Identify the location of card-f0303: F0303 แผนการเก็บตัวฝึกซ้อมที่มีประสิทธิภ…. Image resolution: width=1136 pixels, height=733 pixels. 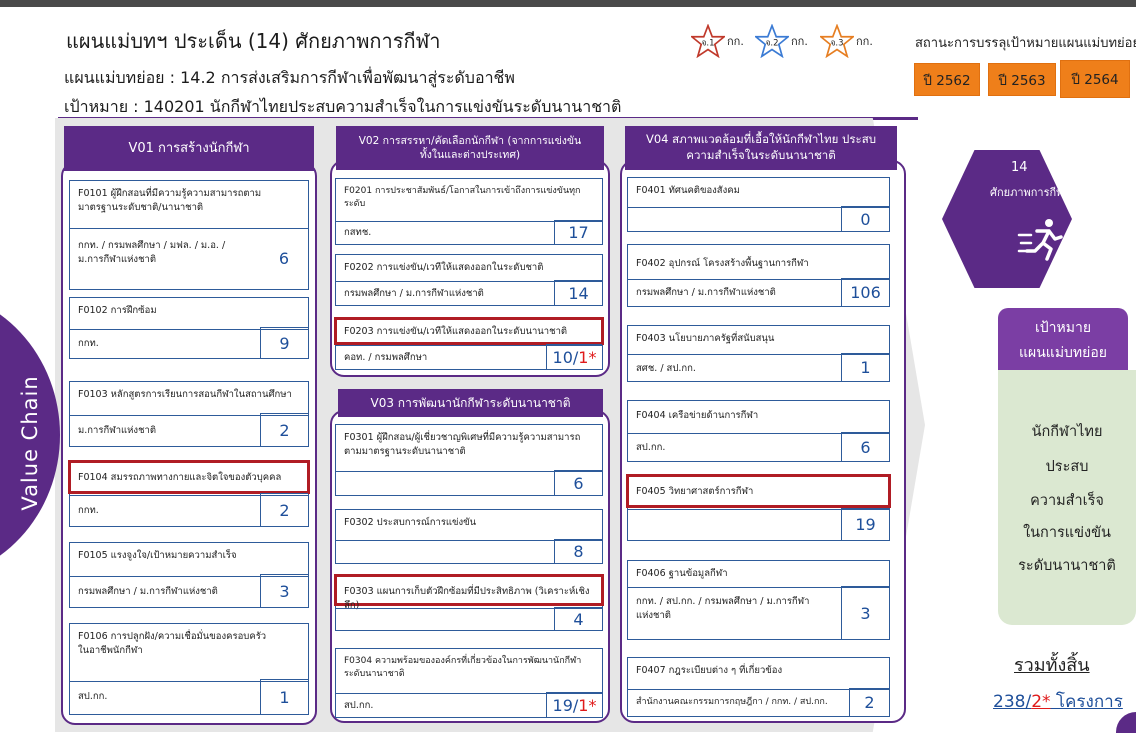
(469, 602).